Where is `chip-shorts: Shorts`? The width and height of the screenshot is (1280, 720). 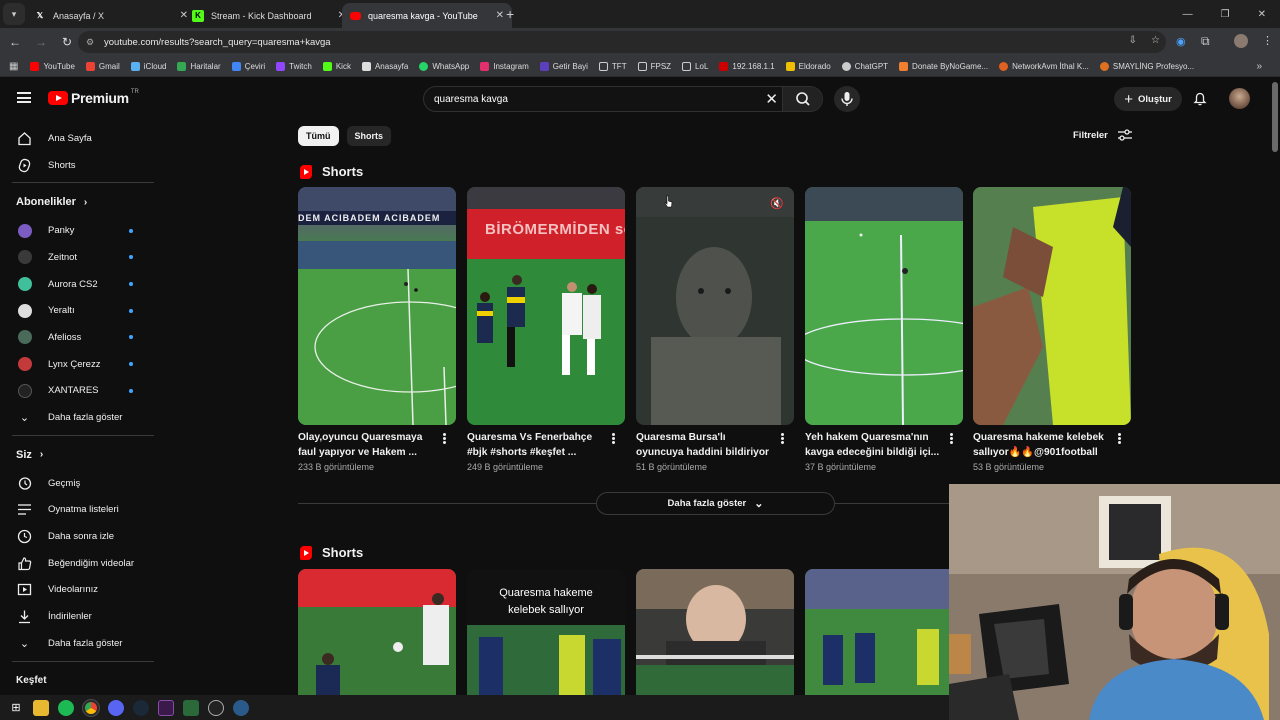 chip-shorts: Shorts is located at coordinates (369, 136).